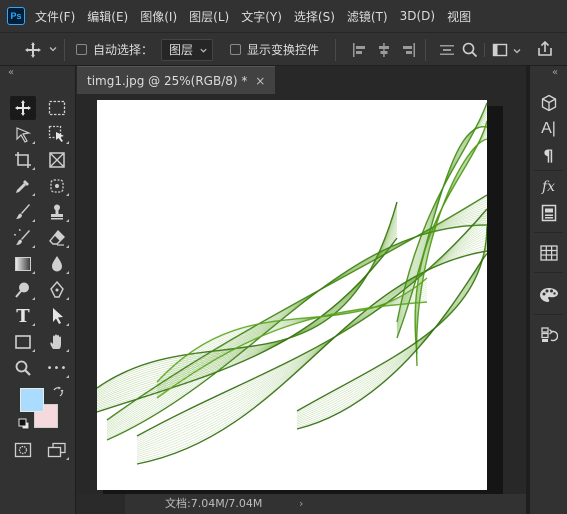 The image size is (567, 514). I want to click on quick-mask-icon, so click(23, 450).